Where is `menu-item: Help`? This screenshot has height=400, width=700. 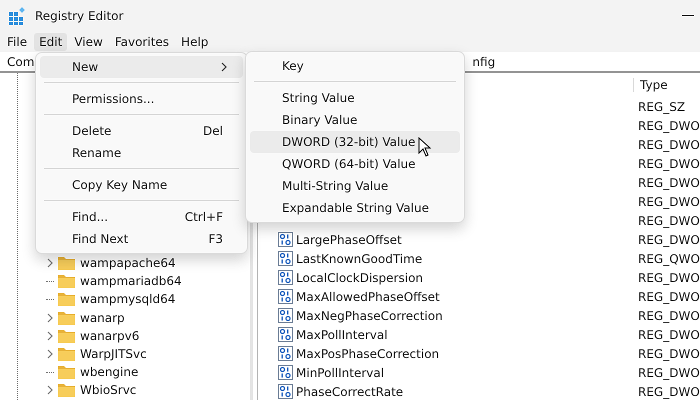 menu-item: Help is located at coordinates (195, 42).